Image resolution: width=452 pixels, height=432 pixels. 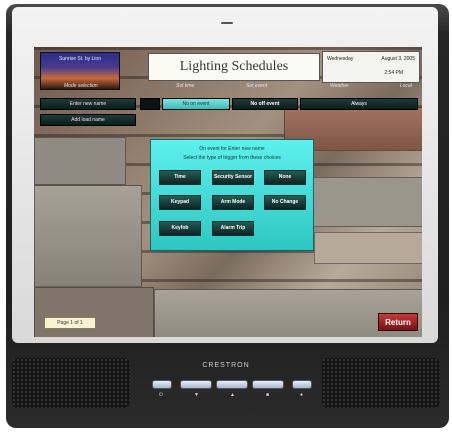 I want to click on on-event-button: No on event, so click(x=196, y=104).